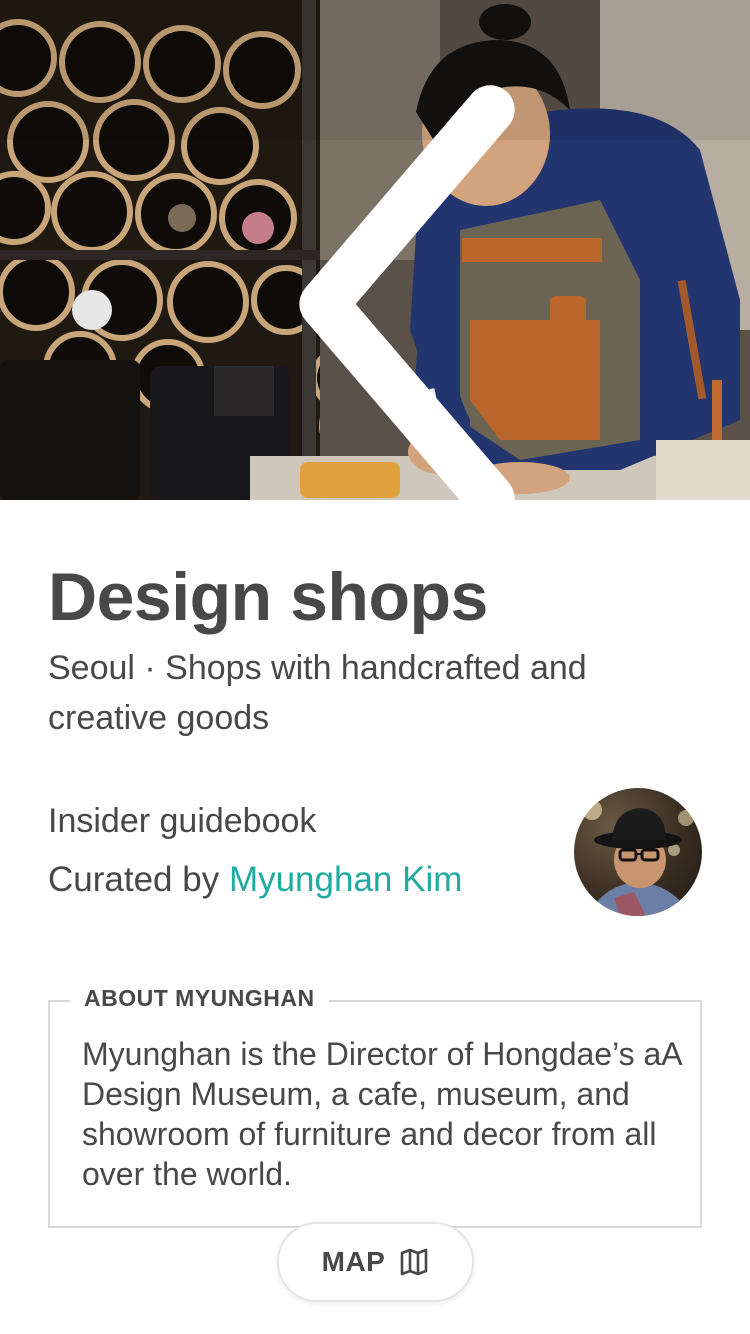  I want to click on share-button, so click(686, 84).